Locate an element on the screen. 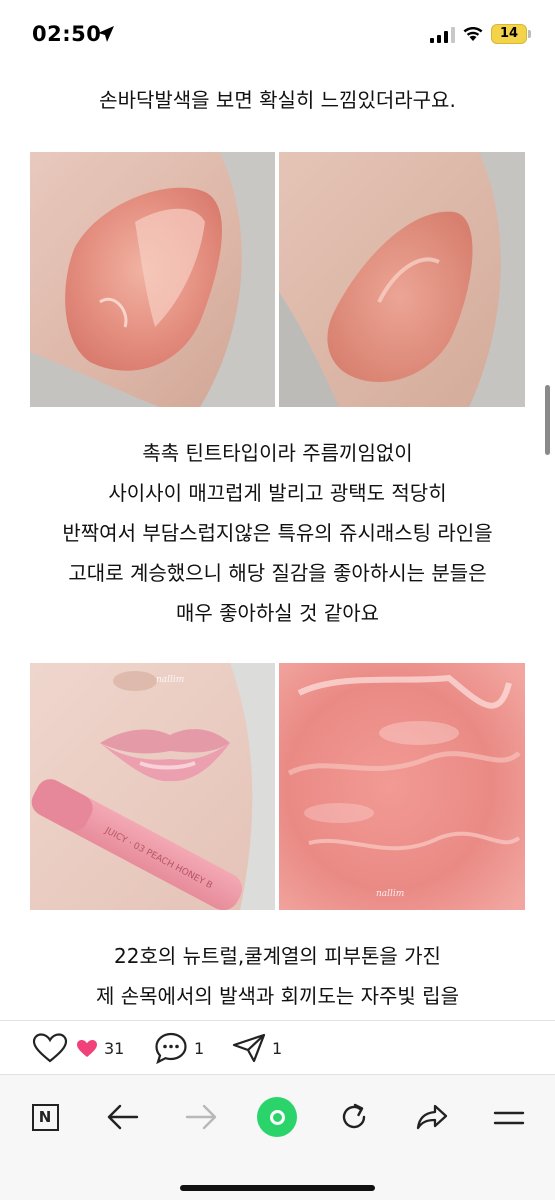 This screenshot has width=555, height=1200. menu-icon is located at coordinates (509, 1118).